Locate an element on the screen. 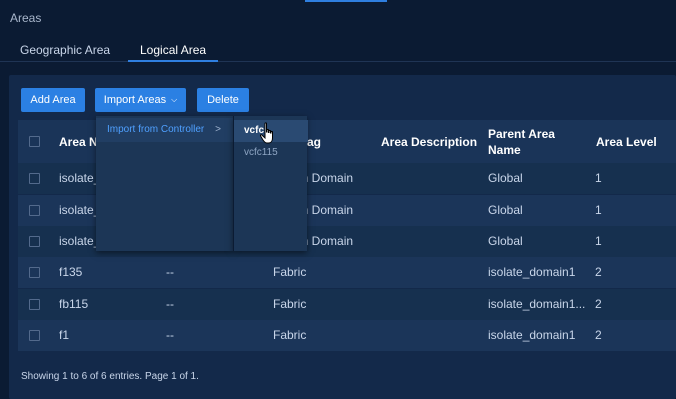 This screenshot has height=399, width=676. add-area-button: Add Area is located at coordinates (53, 100).